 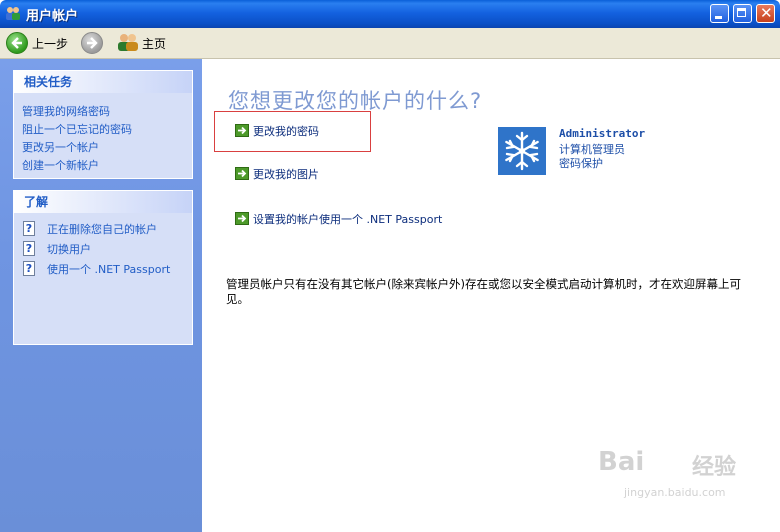 What do you see at coordinates (69, 249) in the screenshot?
I see `help-item-label: 切换用户` at bounding box center [69, 249].